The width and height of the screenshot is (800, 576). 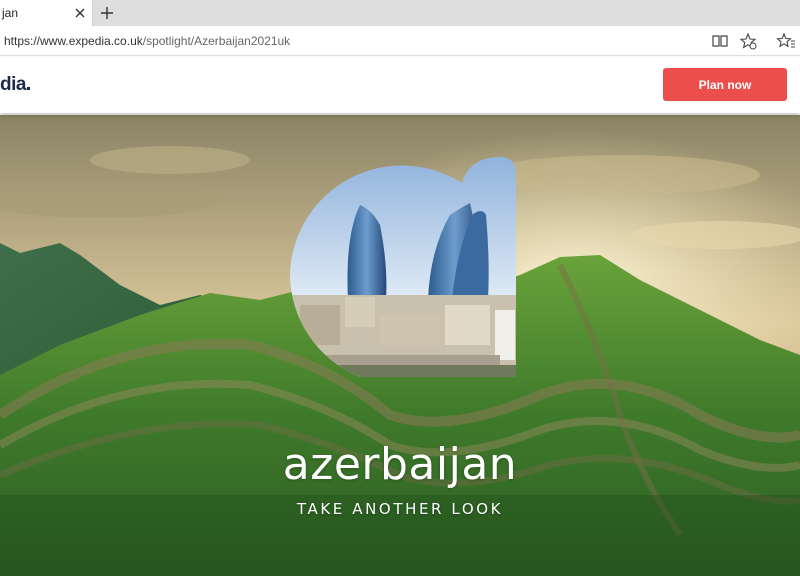 What do you see at coordinates (400, 509) in the screenshot?
I see `hero-subtitle: TAKE ANOTHER LOOK` at bounding box center [400, 509].